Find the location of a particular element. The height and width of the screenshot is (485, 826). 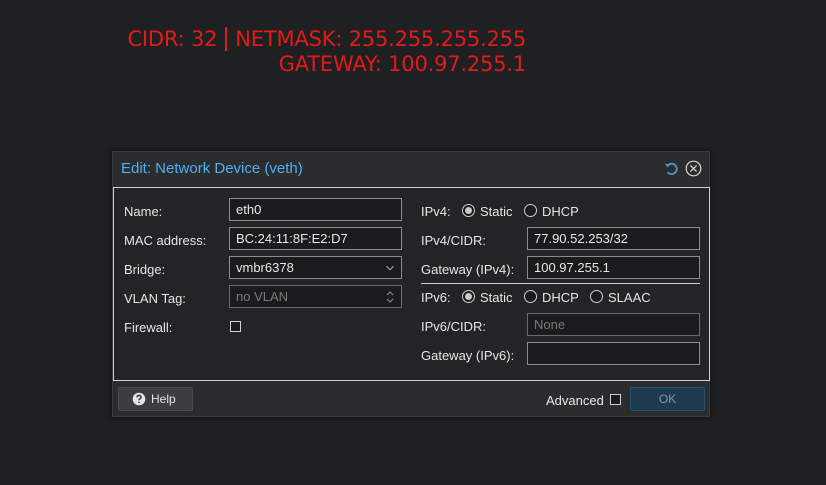

chevron-down-icon is located at coordinates (390, 268).